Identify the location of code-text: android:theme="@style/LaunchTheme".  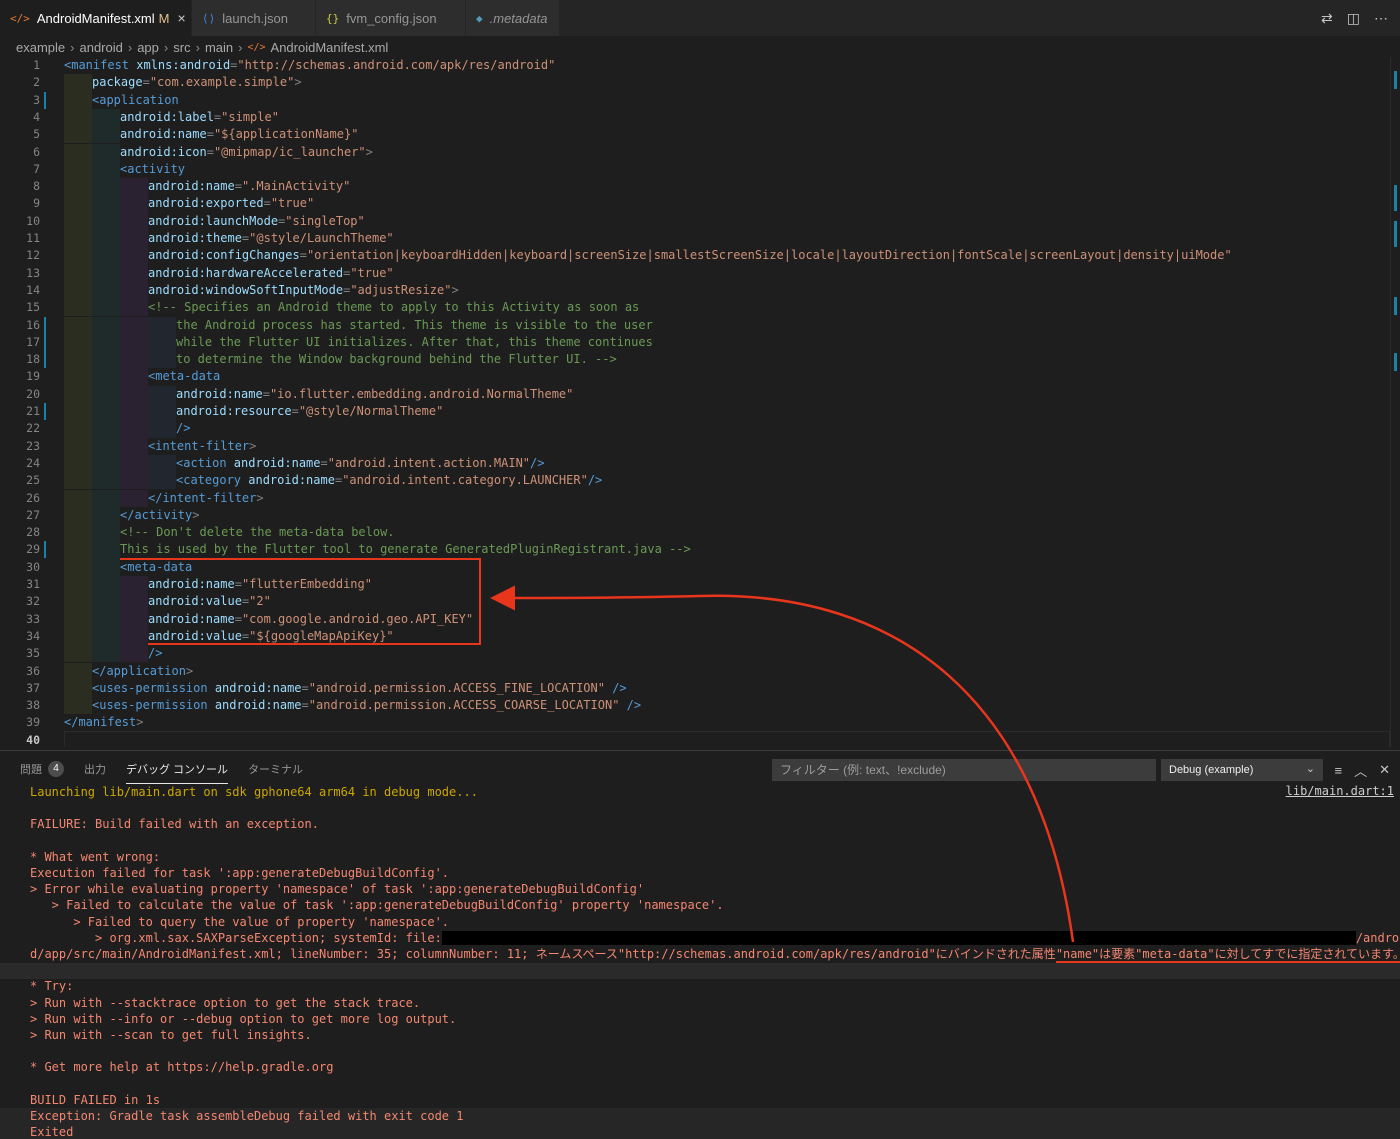
(229, 239).